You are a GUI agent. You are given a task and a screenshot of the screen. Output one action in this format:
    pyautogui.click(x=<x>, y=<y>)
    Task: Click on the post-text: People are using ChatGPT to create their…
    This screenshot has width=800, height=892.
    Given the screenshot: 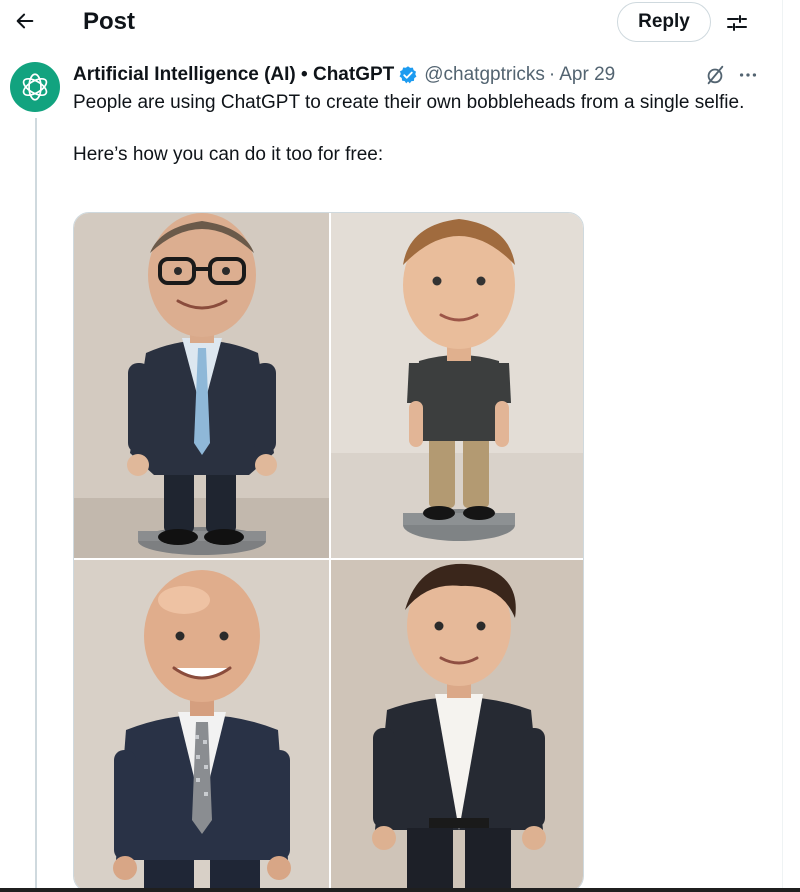 What is the action you would take?
    pyautogui.click(x=418, y=129)
    